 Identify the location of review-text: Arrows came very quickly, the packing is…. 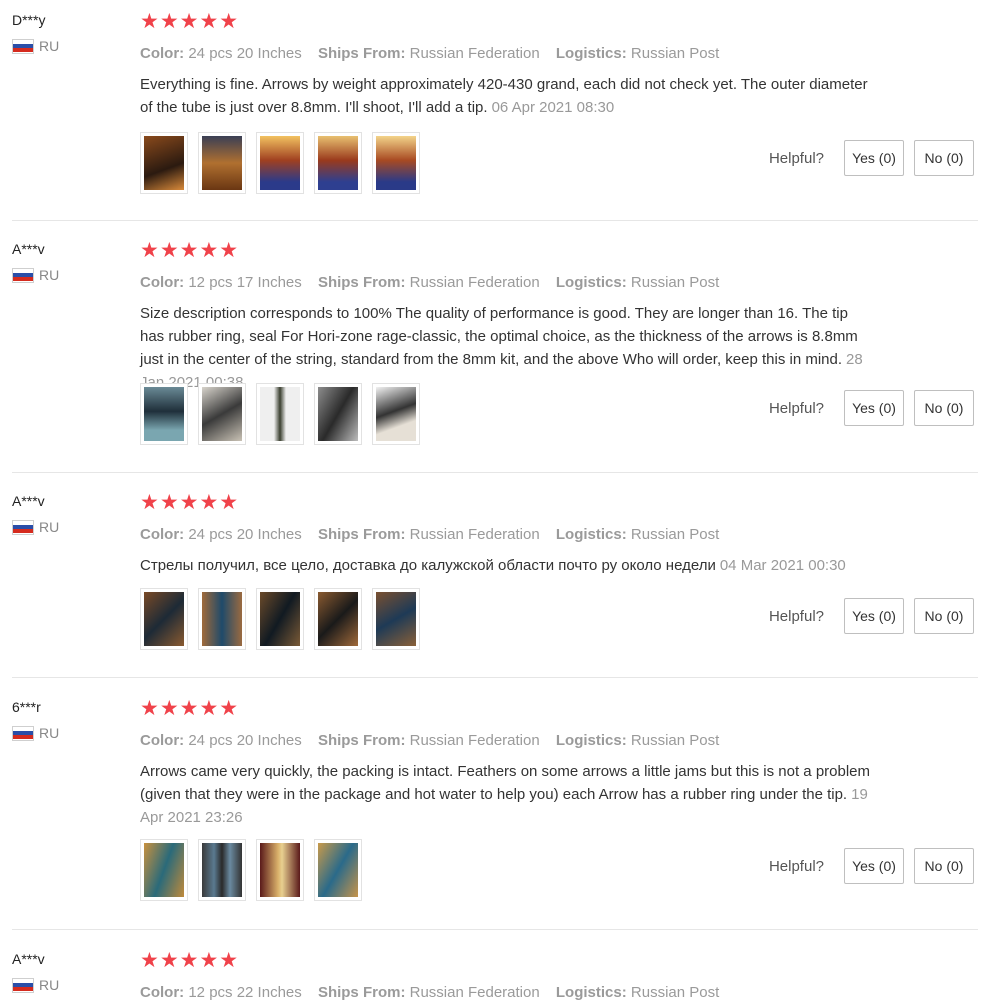
(505, 783).